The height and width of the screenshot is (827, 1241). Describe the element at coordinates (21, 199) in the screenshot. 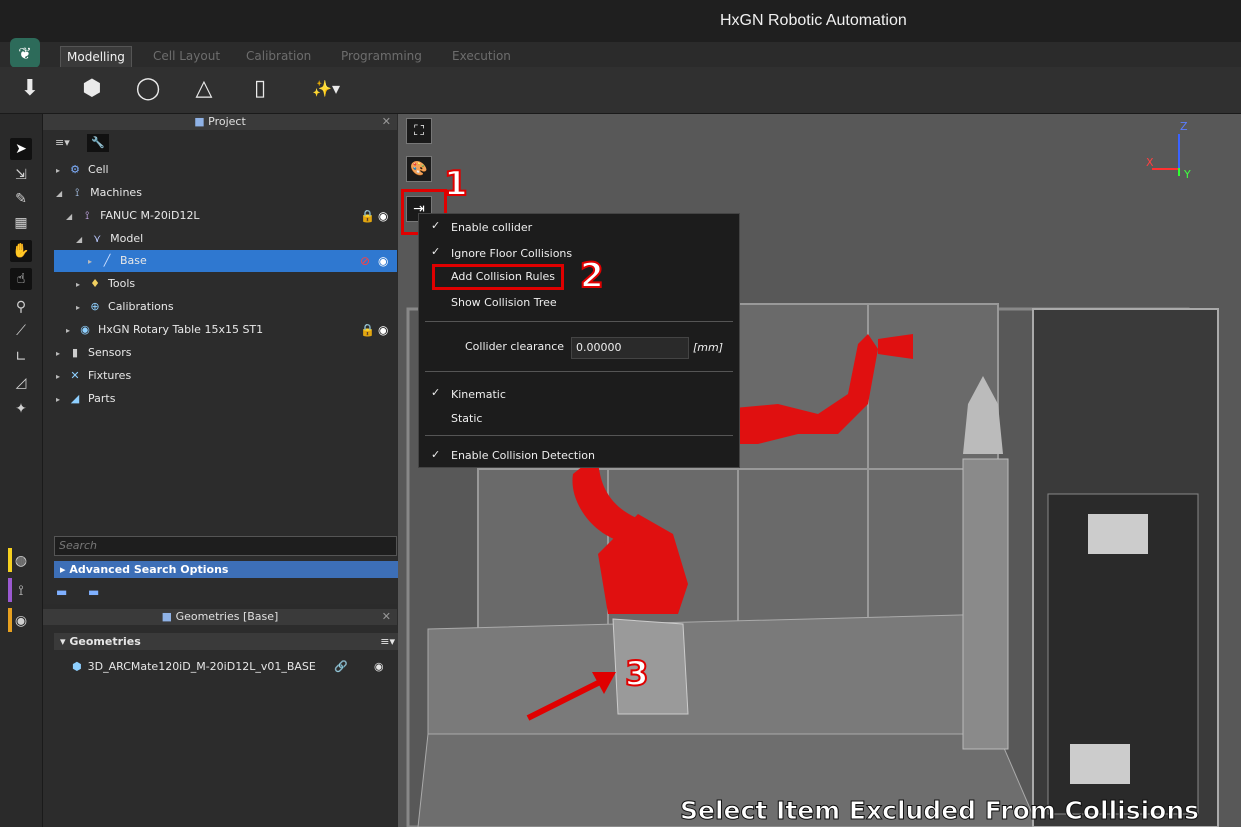

I see `paint-icon: ✎` at that location.